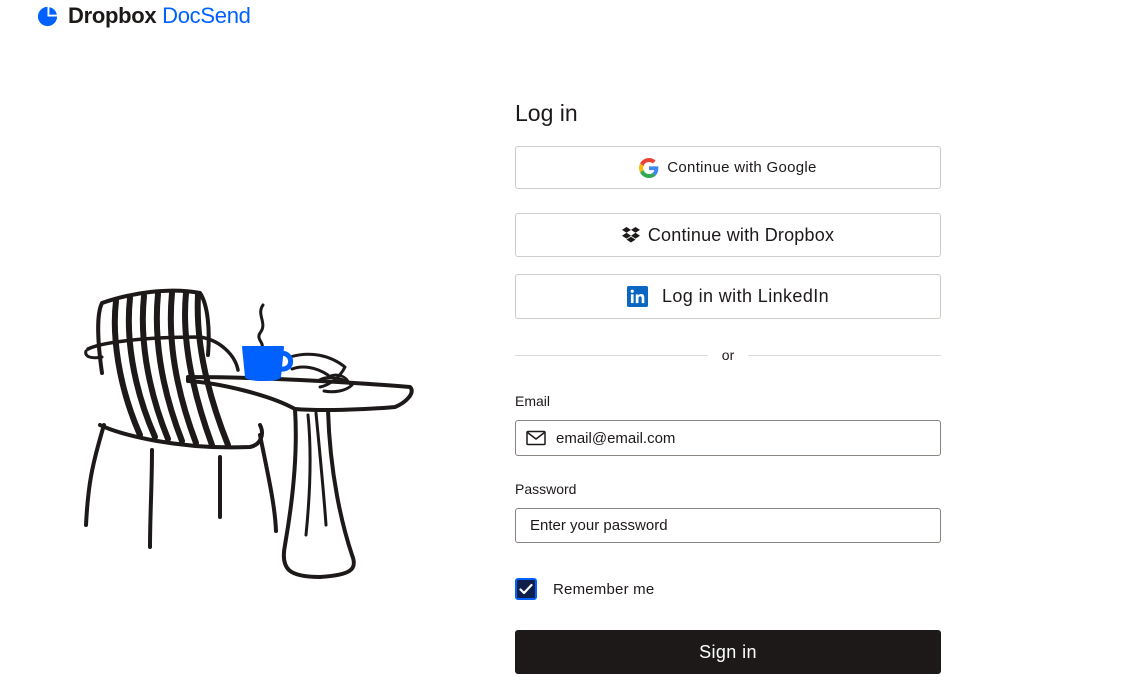 The height and width of the screenshot is (688, 1145). I want to click on remember-me-label: Remember me, so click(604, 589).